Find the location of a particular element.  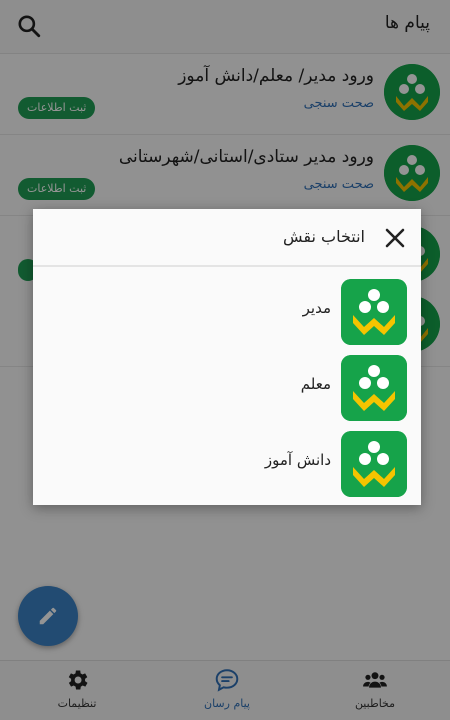

role-option-teacher: معلم is located at coordinates (227, 387).